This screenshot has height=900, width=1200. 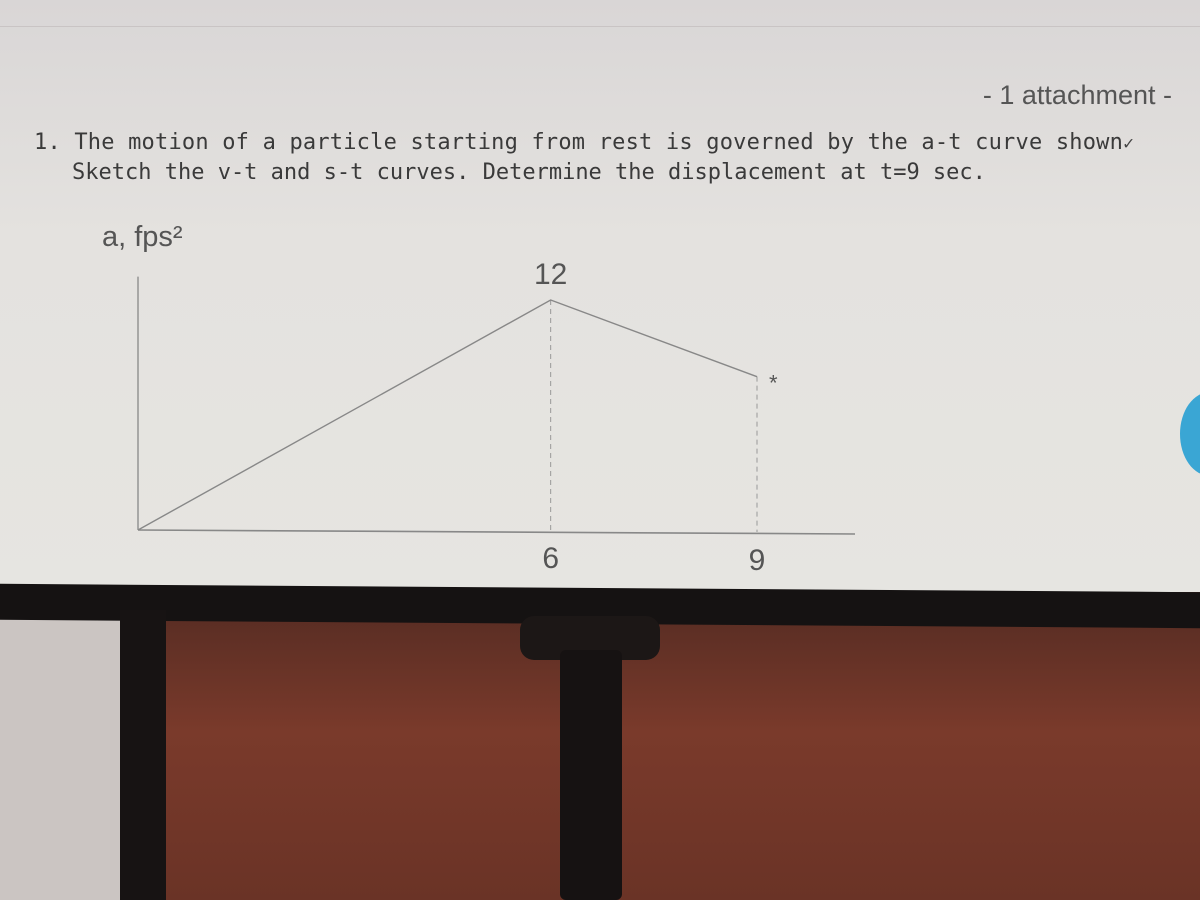 What do you see at coordinates (600, 26) in the screenshot?
I see `divider` at bounding box center [600, 26].